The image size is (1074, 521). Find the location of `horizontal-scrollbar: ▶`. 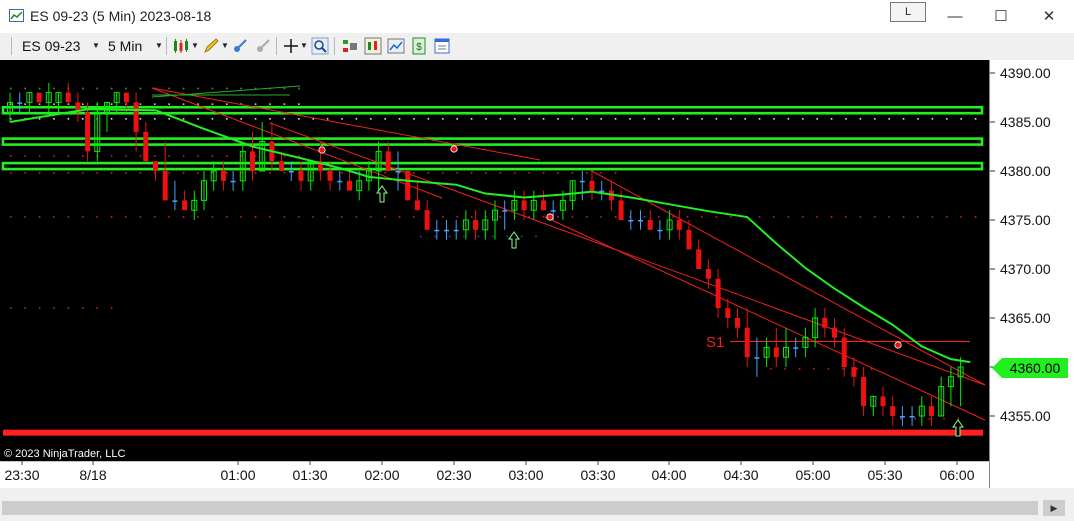

horizontal-scrollbar: ▶ is located at coordinates (537, 509).